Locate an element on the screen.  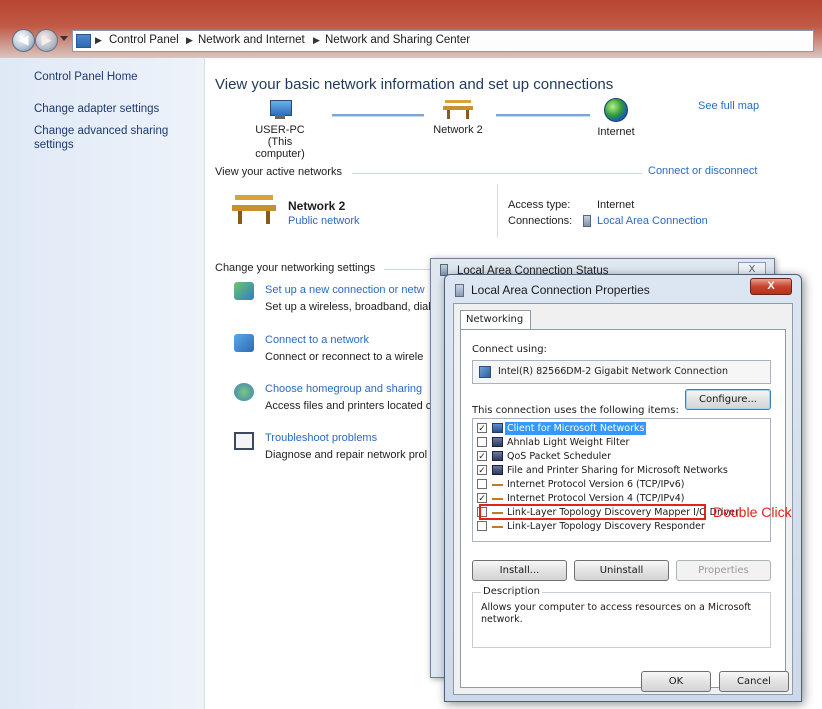
map-node-internet: Internet is located at coordinates (616, 118).